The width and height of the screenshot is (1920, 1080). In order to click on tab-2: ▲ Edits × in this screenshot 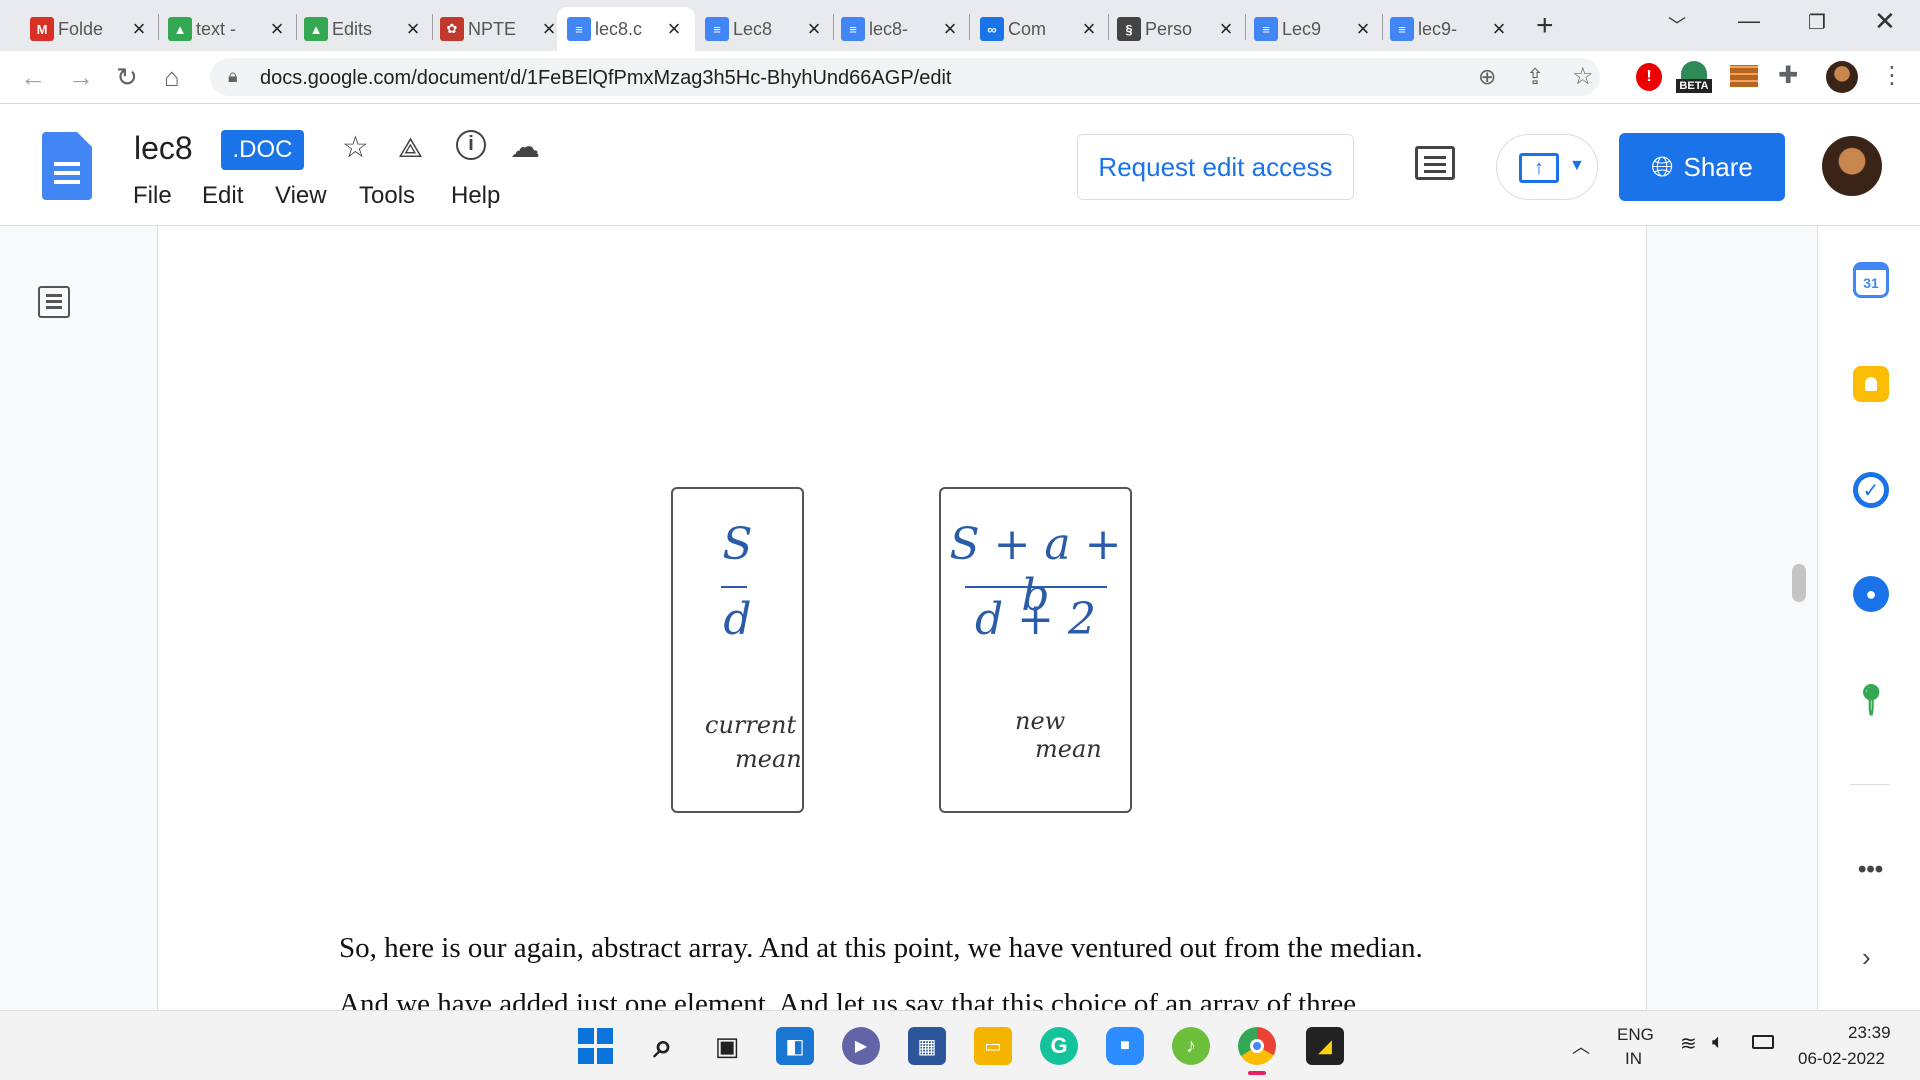, I will do `click(364, 29)`.